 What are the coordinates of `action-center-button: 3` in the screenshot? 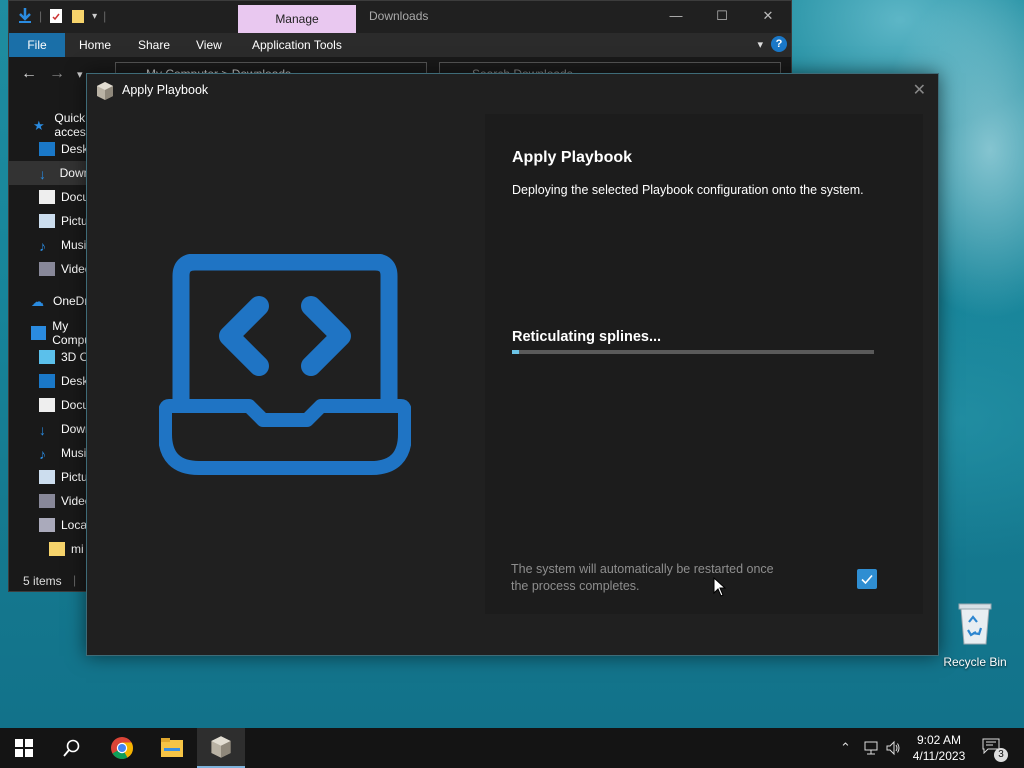 It's located at (995, 750).